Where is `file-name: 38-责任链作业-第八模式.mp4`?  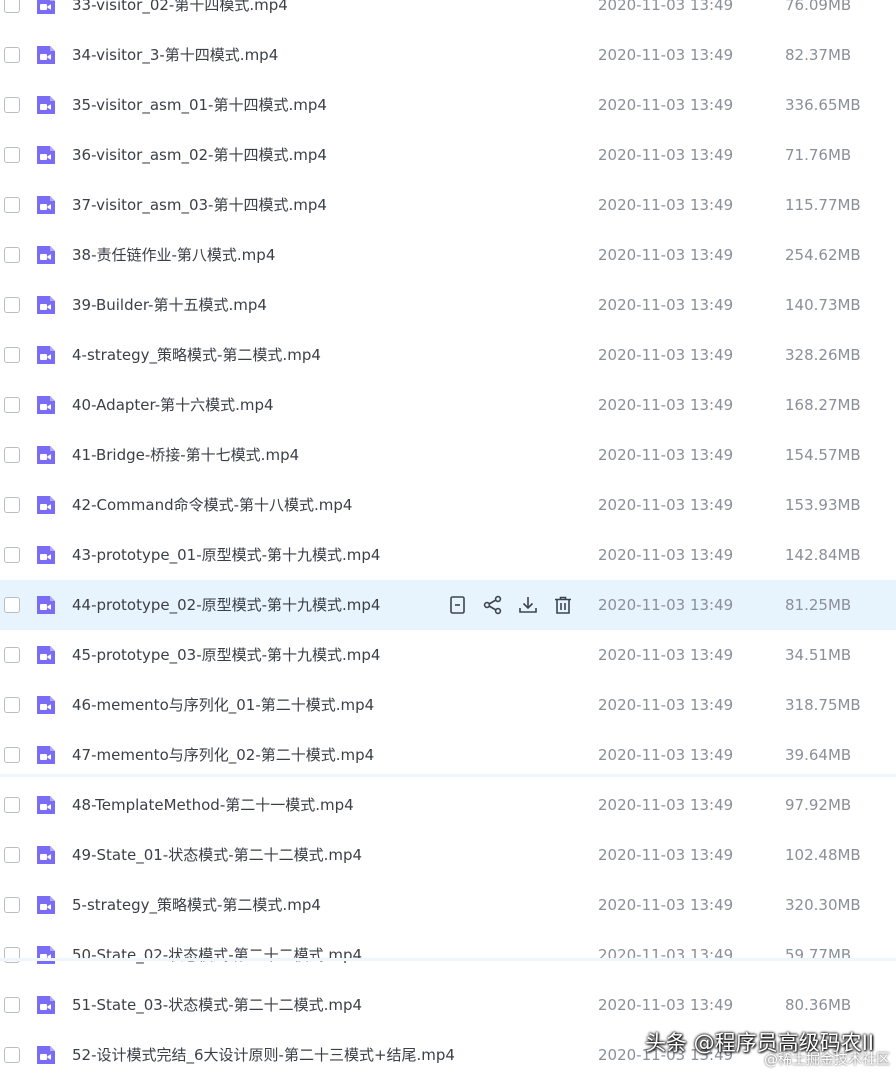 file-name: 38-责任链作业-第八模式.mp4 is located at coordinates (173, 255).